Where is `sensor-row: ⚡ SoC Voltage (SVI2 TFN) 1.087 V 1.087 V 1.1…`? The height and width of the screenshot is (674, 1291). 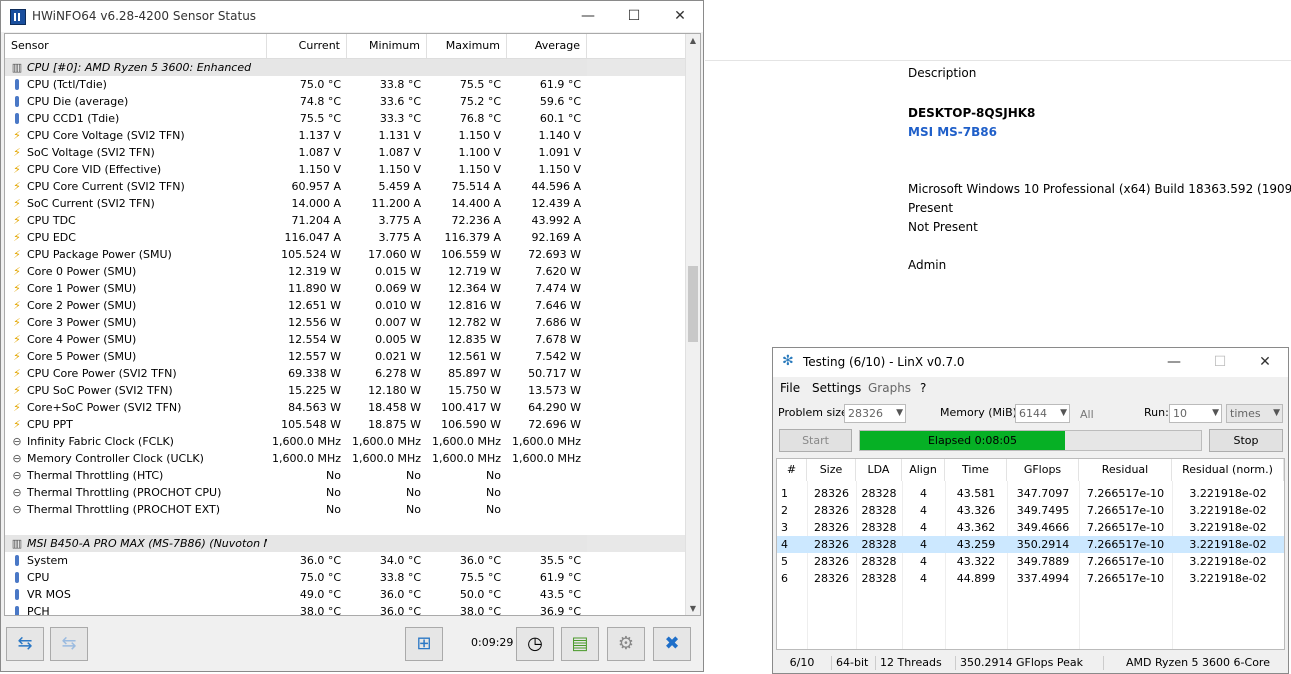
sensor-row: ⚡ SoC Voltage (SVI2 TFN) 1.087 V 1.087 V 1.1… is located at coordinates (347, 152).